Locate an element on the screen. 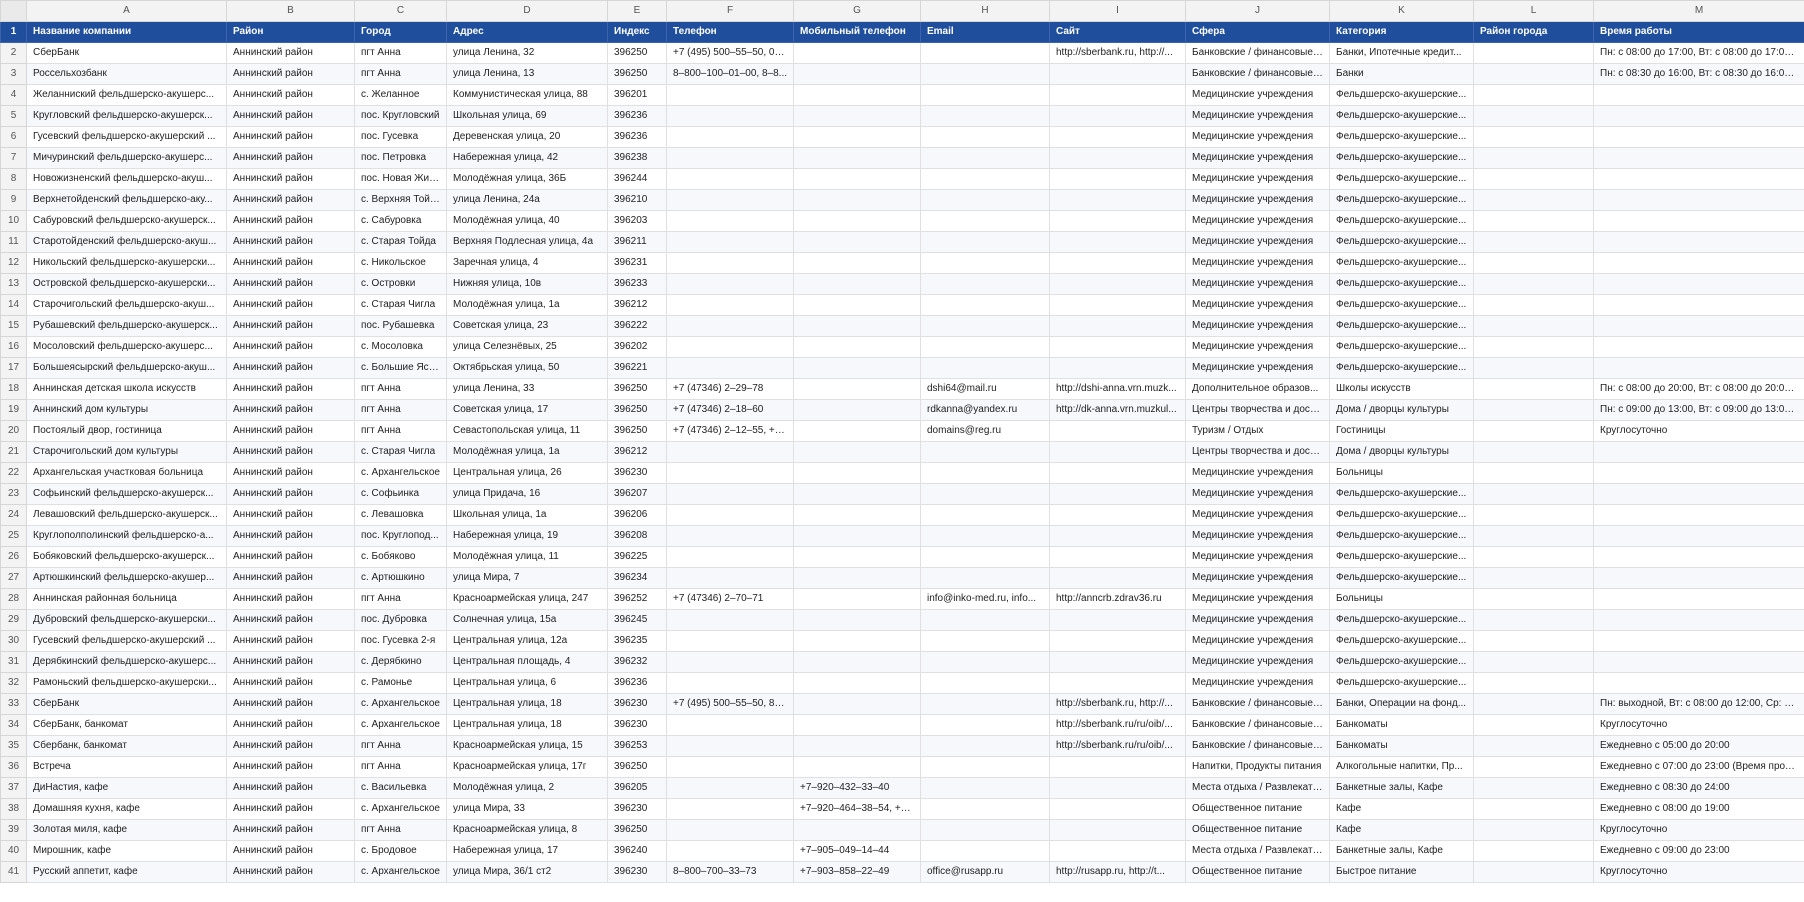  cell-e: 396236 is located at coordinates (637, 683).